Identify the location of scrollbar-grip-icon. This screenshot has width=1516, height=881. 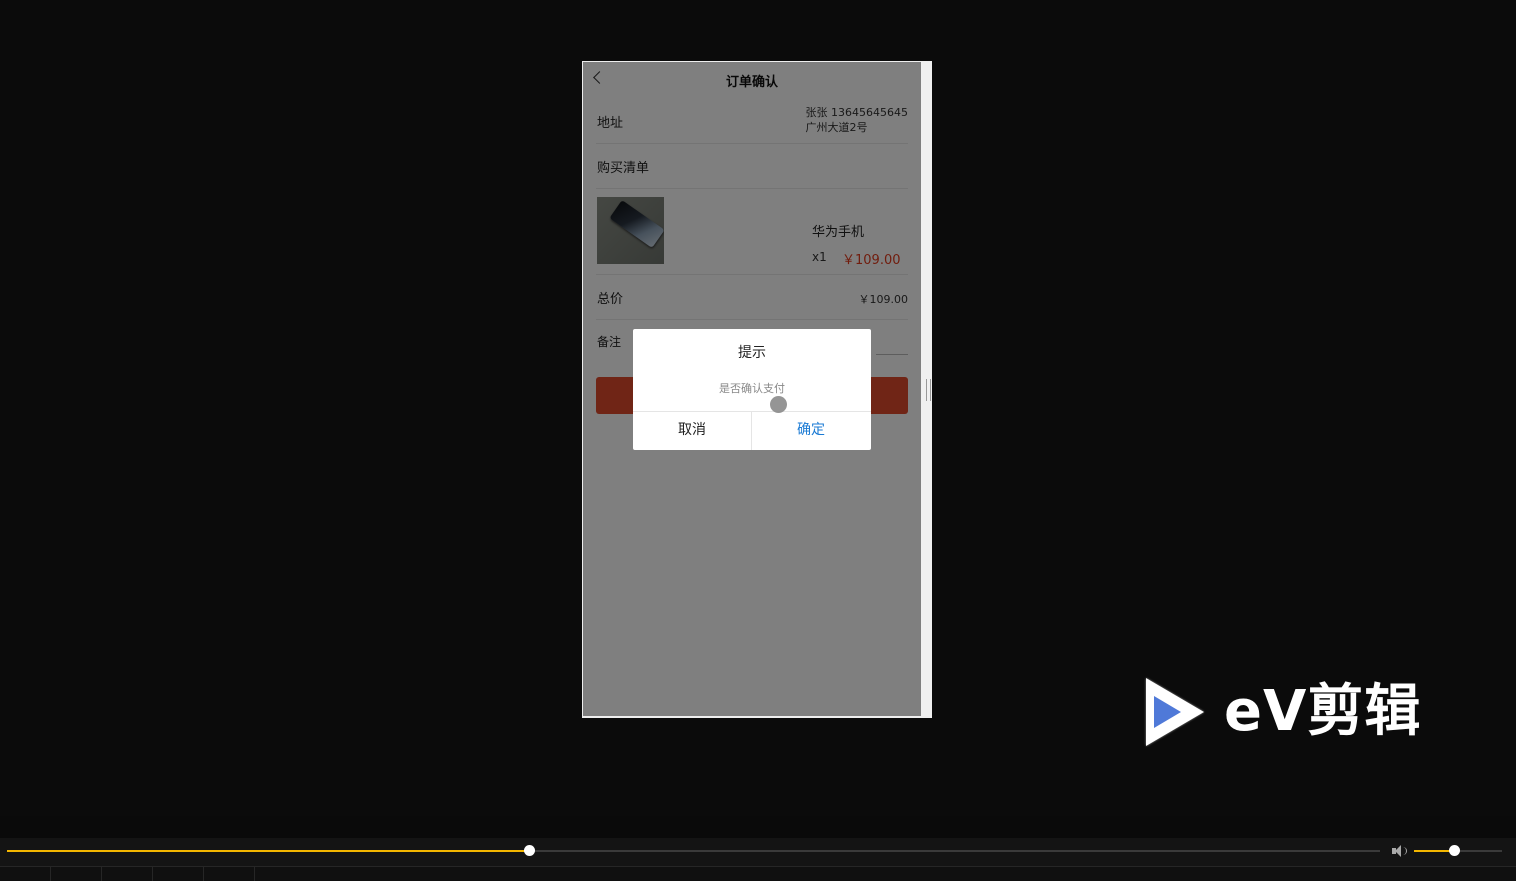
(928, 390).